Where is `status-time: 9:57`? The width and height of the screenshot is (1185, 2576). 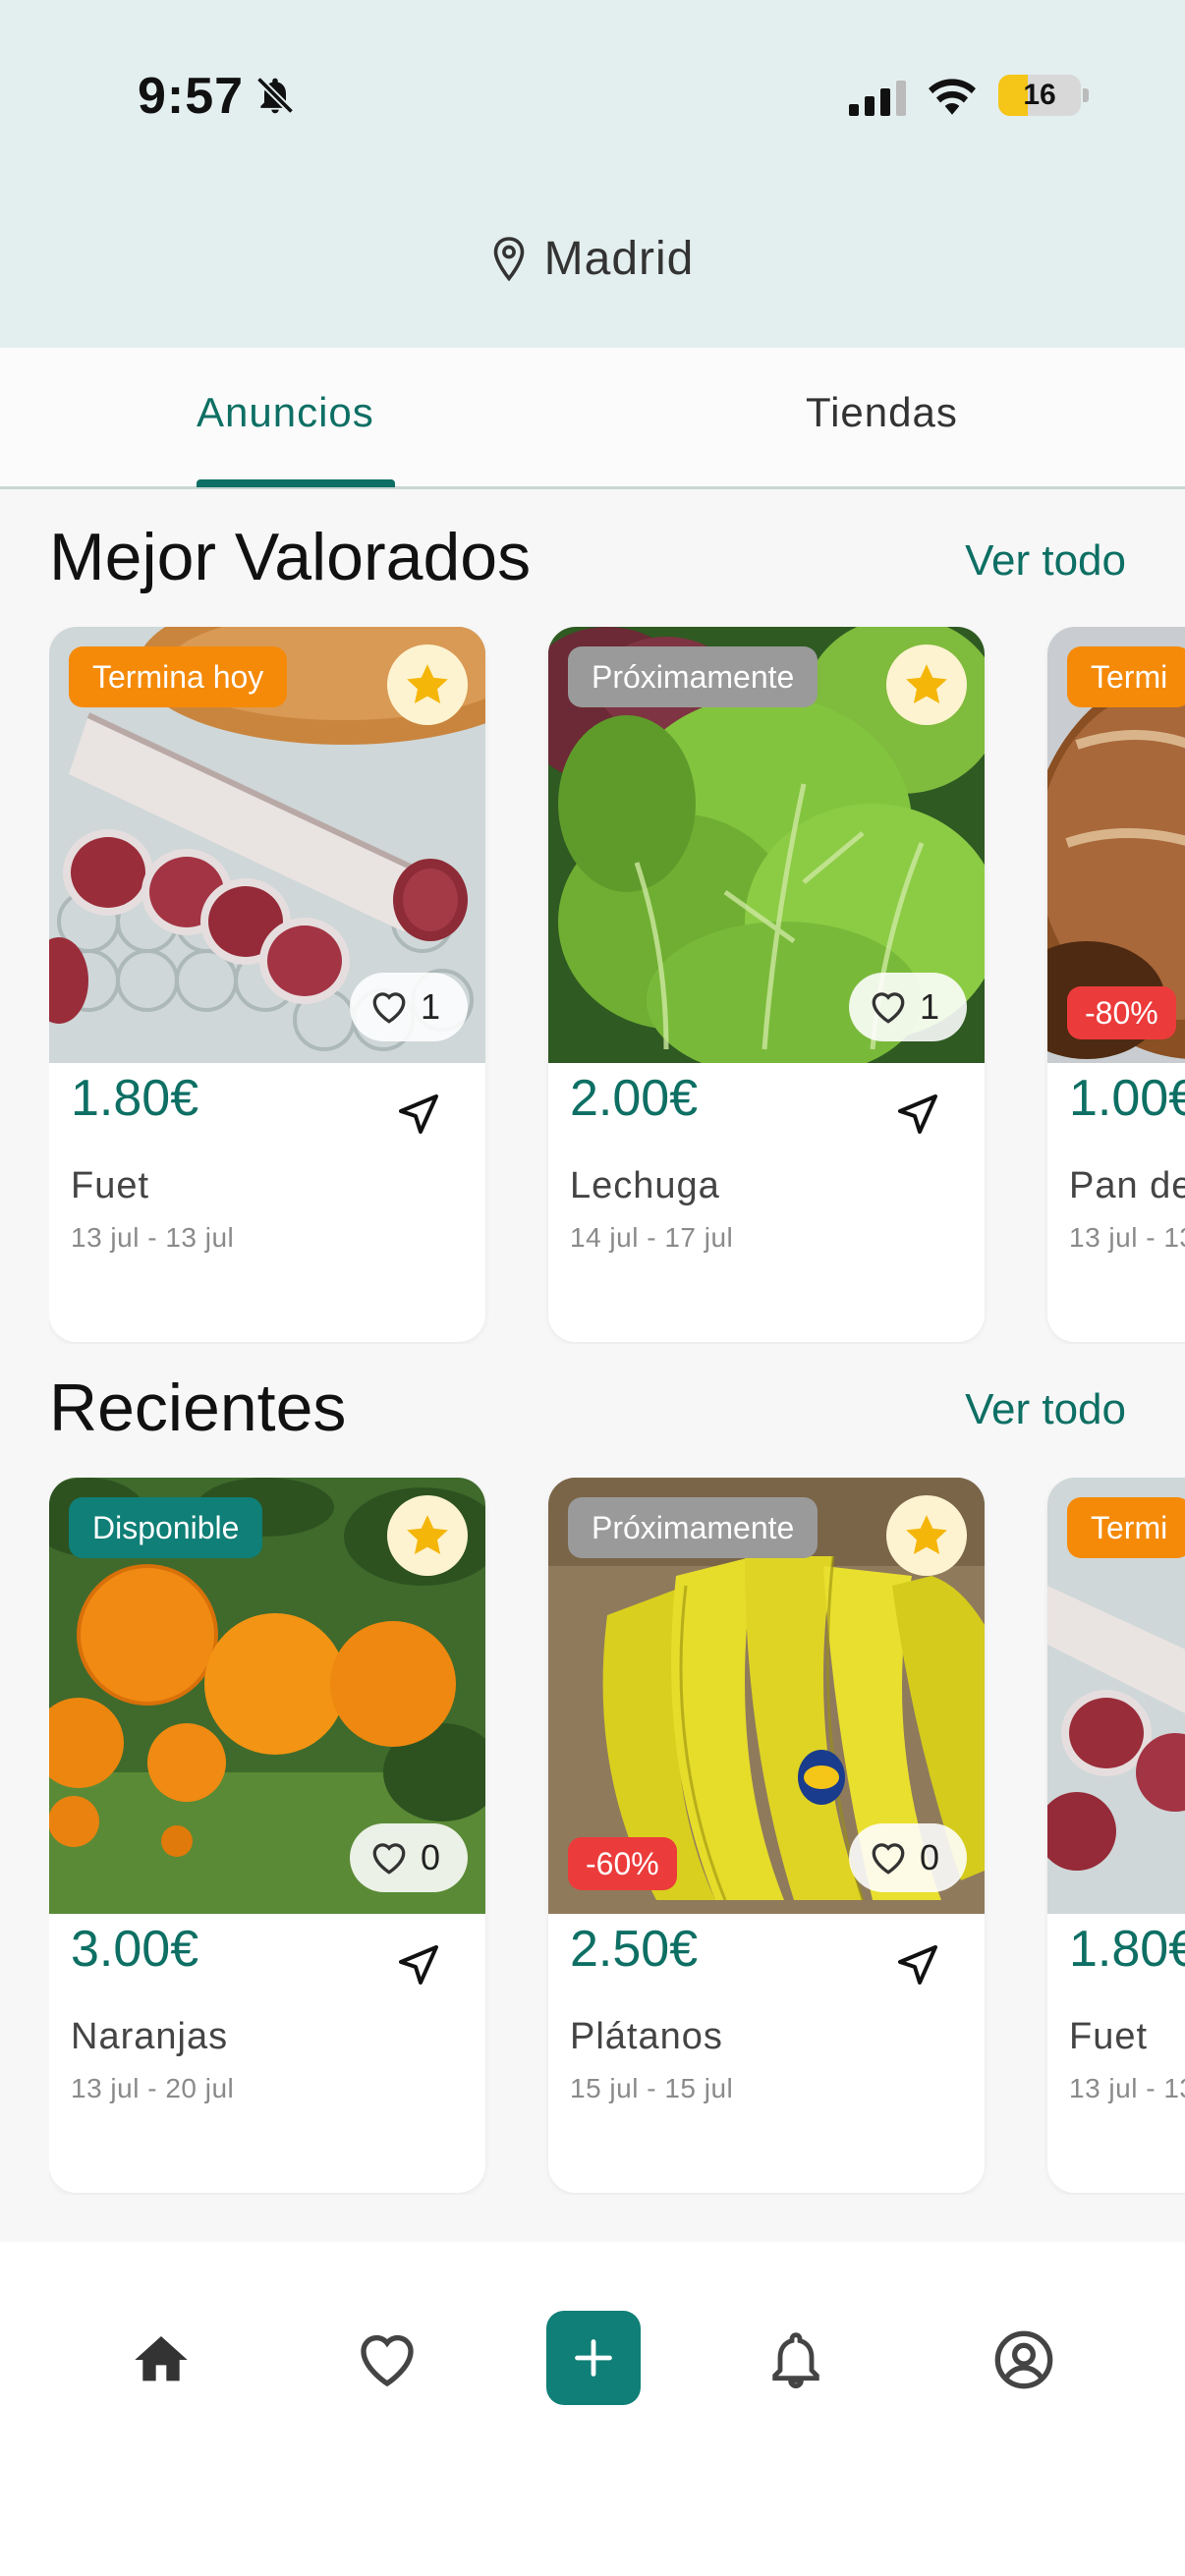
status-time: 9:57 is located at coordinates (192, 96).